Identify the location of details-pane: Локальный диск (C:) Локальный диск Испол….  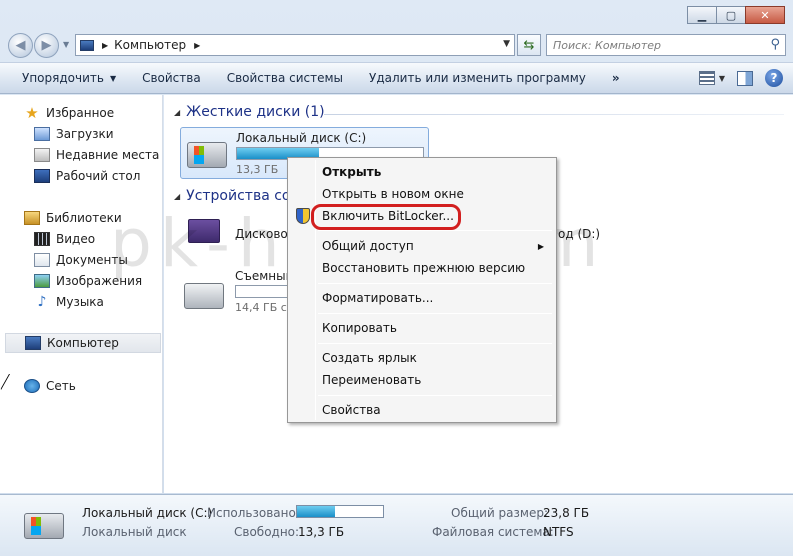
(396, 525).